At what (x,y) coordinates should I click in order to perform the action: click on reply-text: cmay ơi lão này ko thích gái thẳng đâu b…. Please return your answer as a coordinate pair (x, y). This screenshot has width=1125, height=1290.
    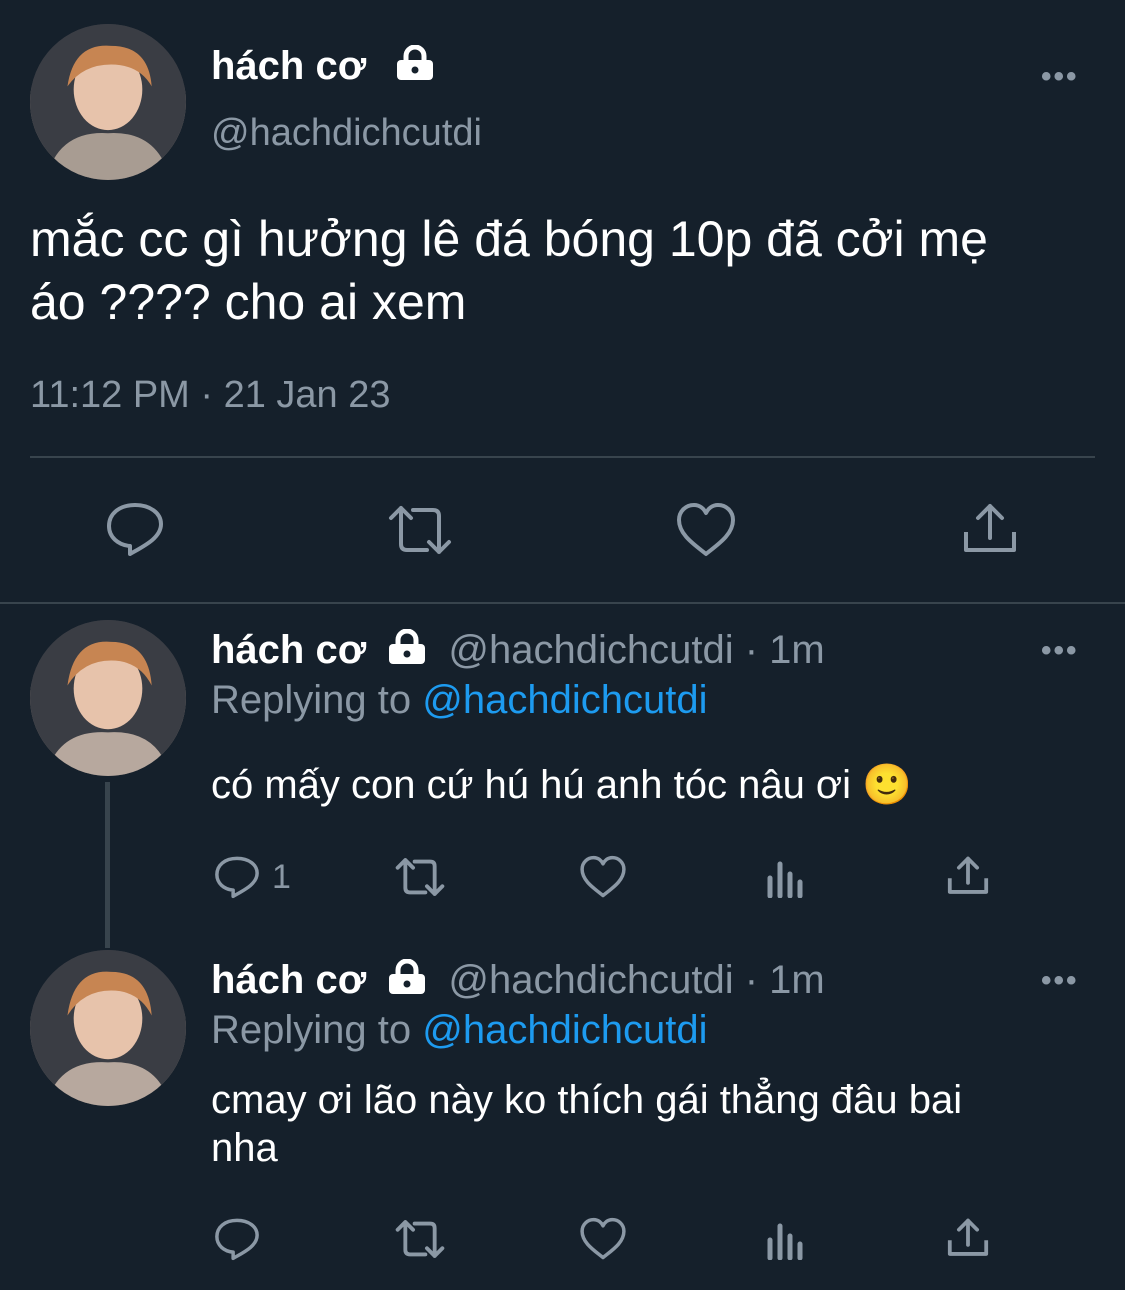
    Looking at the image, I should click on (651, 1124).